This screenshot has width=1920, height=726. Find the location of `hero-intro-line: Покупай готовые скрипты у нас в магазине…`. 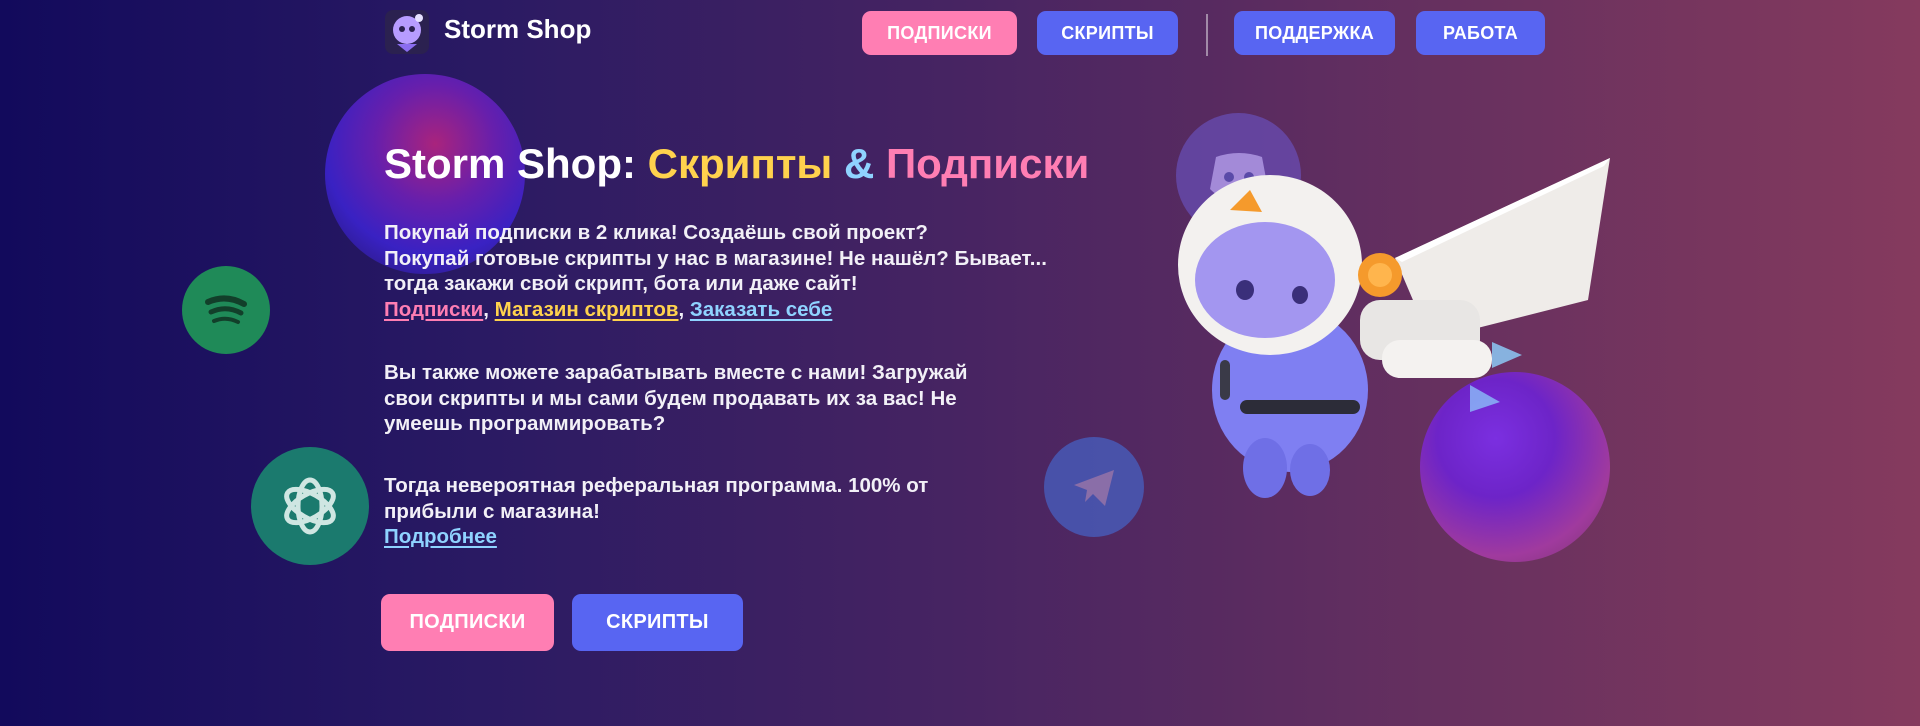

hero-intro-line: Покупай готовые скрипты у нас в магазине… is located at coordinates (715, 258).